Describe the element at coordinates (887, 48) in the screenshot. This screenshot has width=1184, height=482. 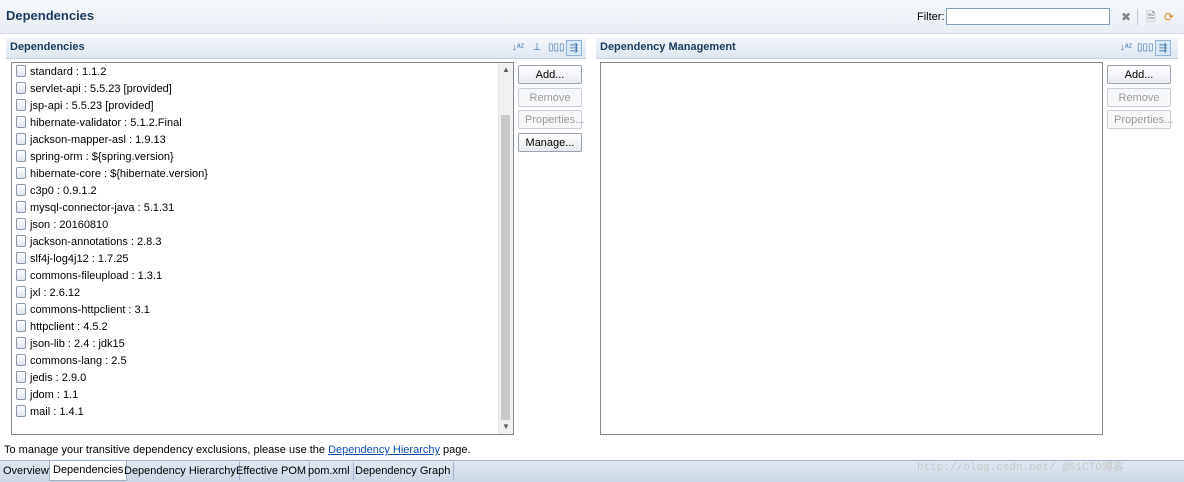
I see `management-section-header: Dependency Management ↓ᵃᶻ ▯▯▯ ⇶` at that location.